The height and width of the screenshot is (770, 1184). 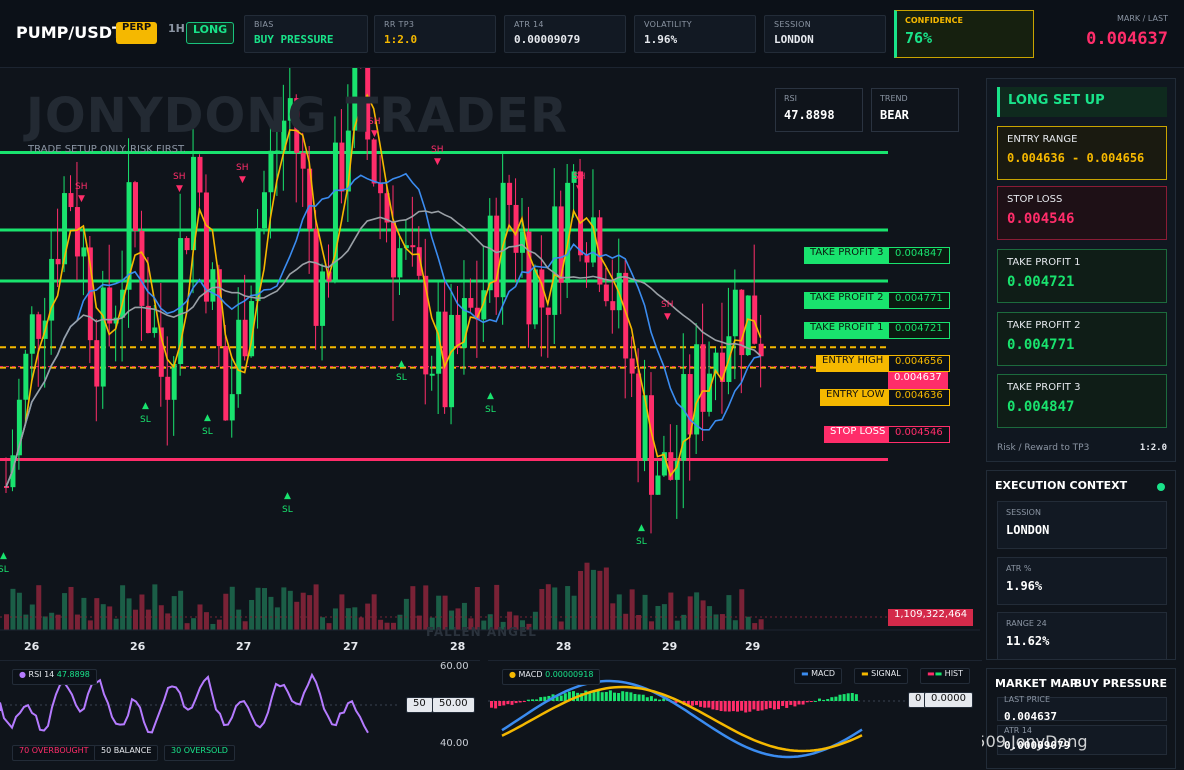 I want to click on stat-value: 1:2.0, so click(x=401, y=39).